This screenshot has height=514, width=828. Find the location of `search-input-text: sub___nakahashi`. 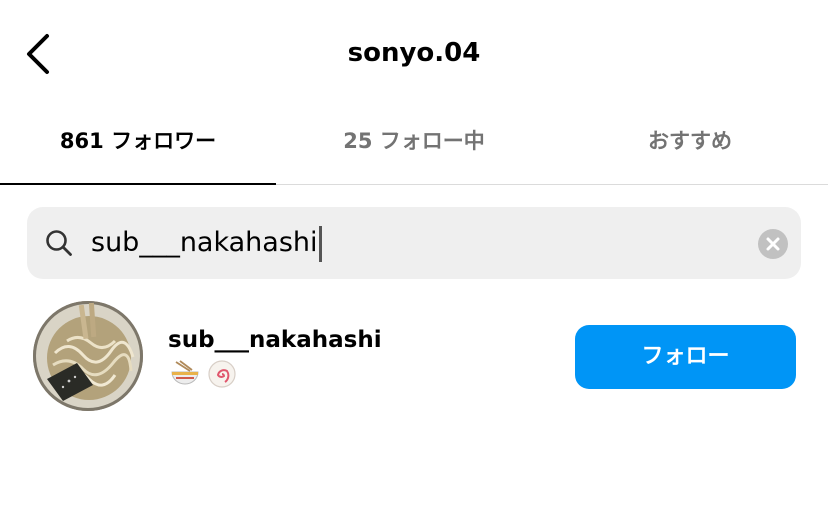

search-input-text: sub___nakahashi is located at coordinates (204, 242).